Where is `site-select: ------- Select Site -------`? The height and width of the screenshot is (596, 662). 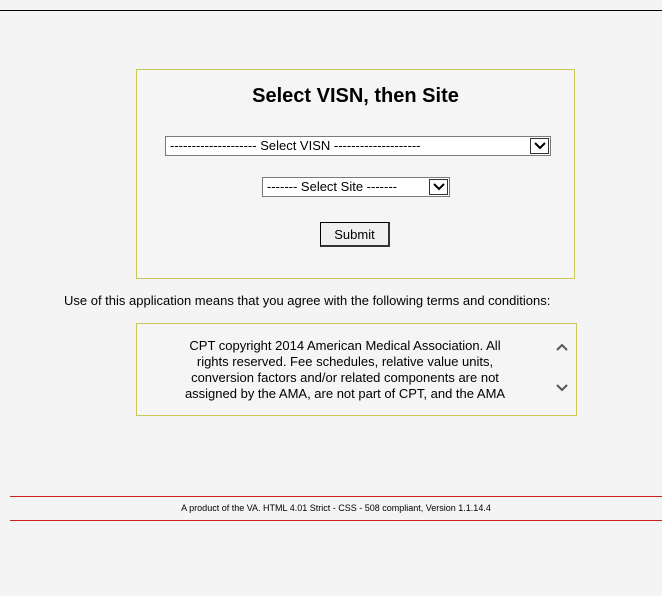 site-select: ------- Select Site ------- is located at coordinates (356, 187).